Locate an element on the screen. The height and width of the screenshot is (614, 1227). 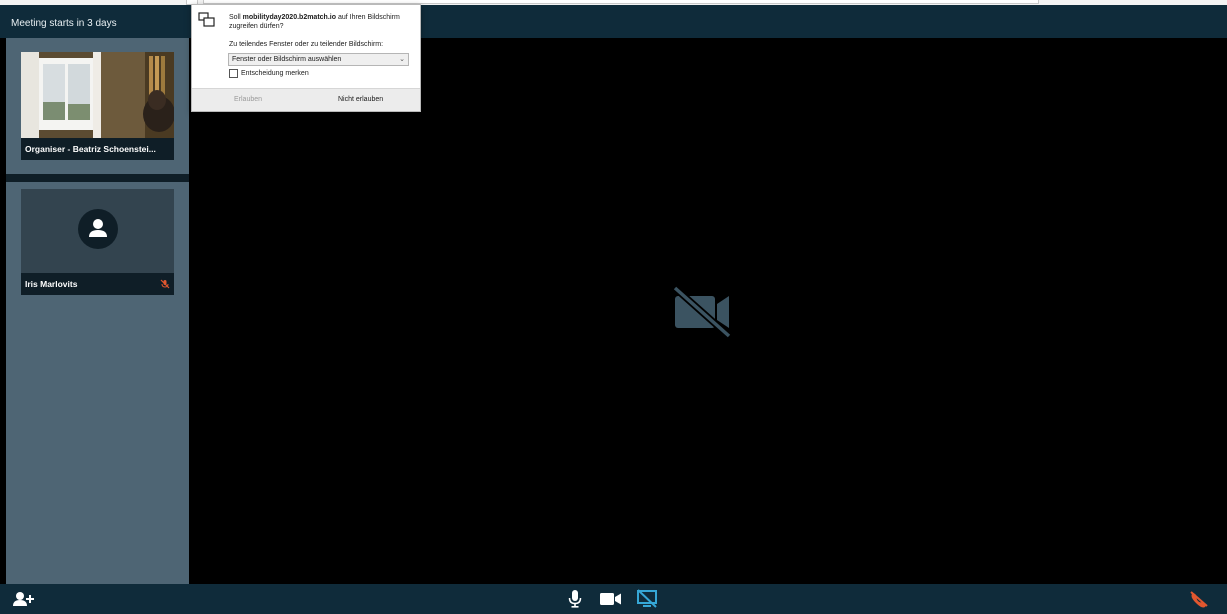
hang-up-icon is located at coordinates (1199, 599).